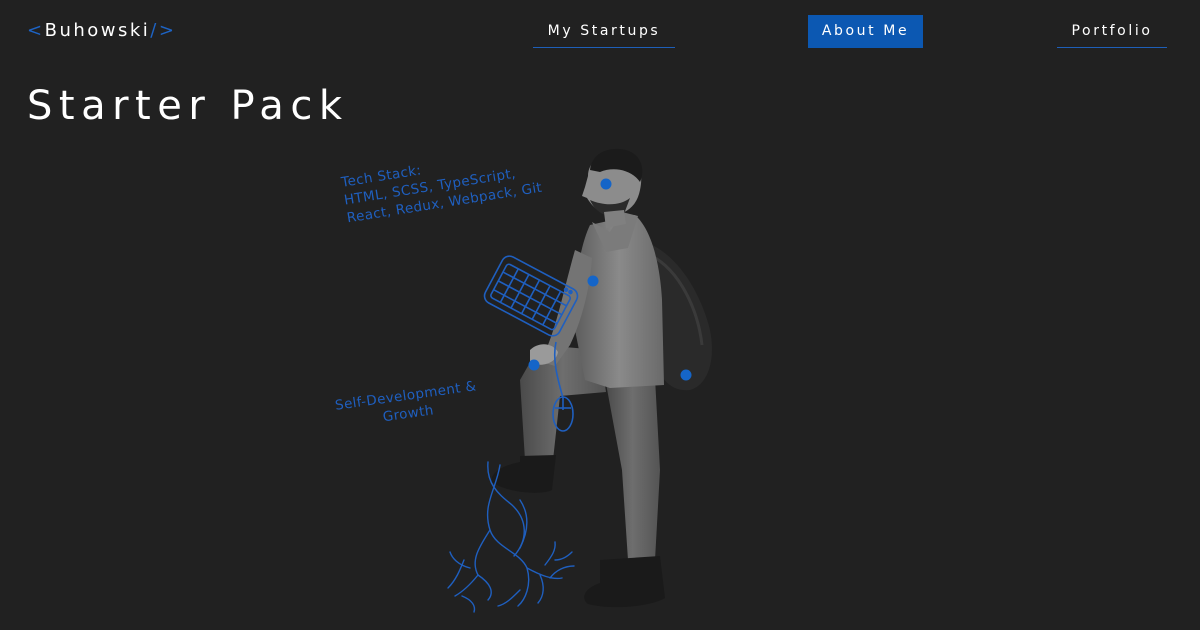 Image resolution: width=1200 pixels, height=630 pixels. I want to click on hotspot-chest-dot, so click(593, 281).